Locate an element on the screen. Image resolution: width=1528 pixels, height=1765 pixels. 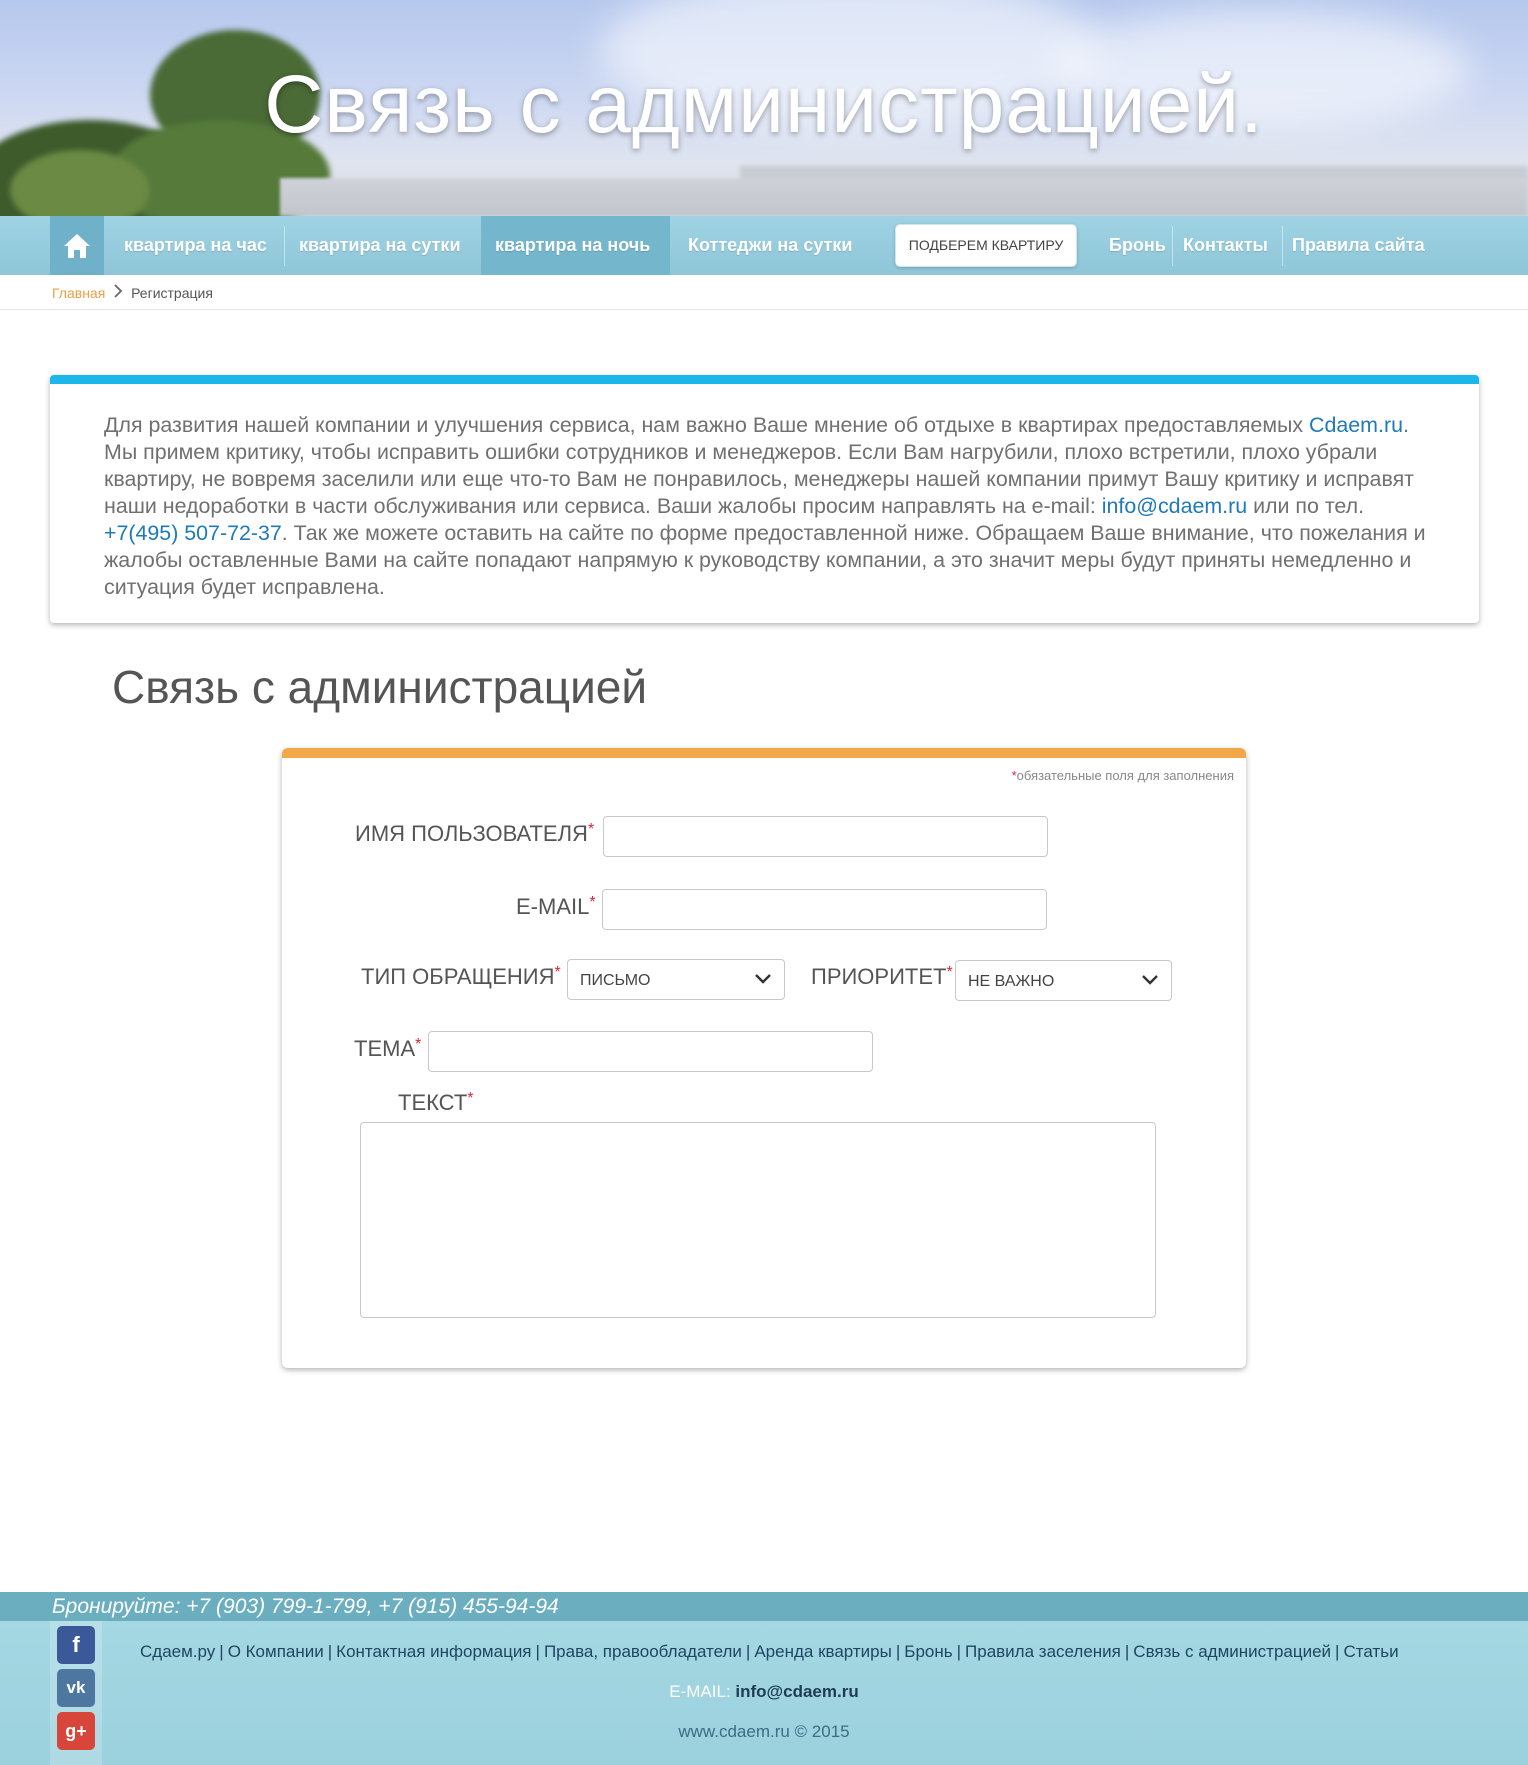
pick-apartment-button: ПОДБЕРЕМ КВАРТИРУ is located at coordinates (986, 245).